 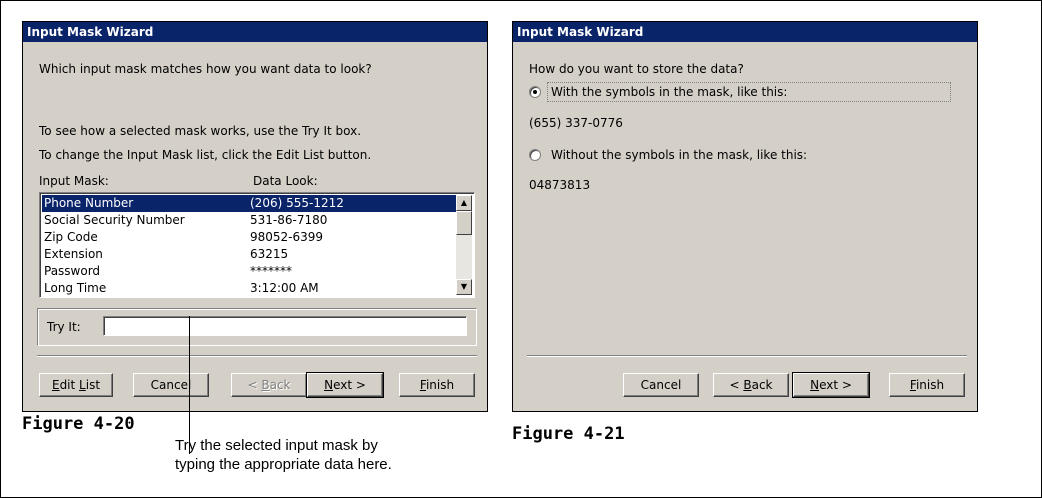 I want to click on radio-with-symbols, so click(x=535, y=92).